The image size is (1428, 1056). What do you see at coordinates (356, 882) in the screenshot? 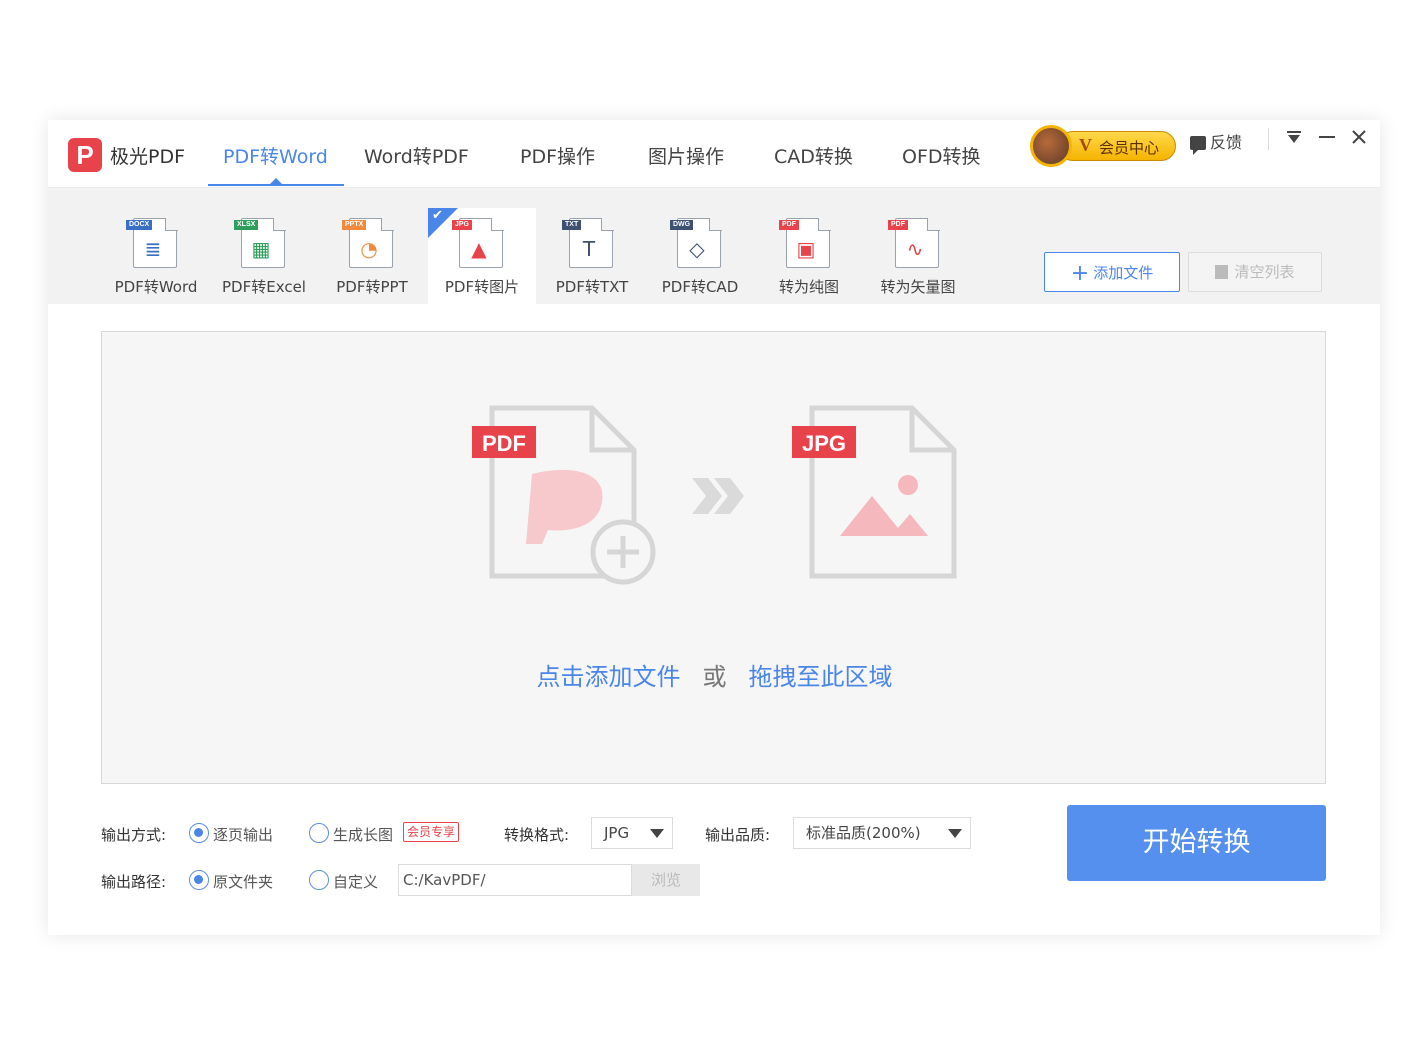
I see `custom-path-label: 自定义` at bounding box center [356, 882].